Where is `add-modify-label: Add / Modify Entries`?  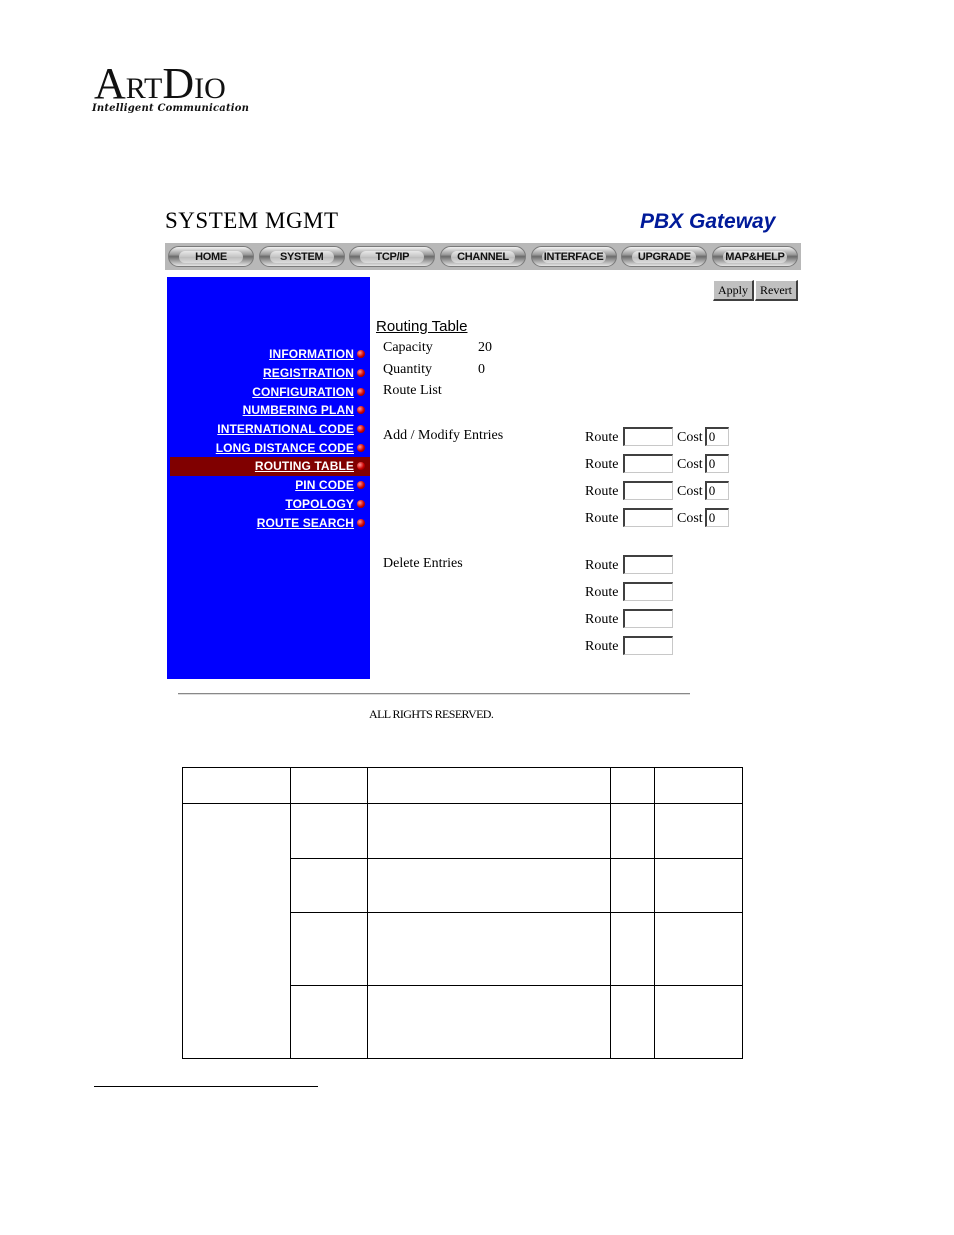 add-modify-label: Add / Modify Entries is located at coordinates (443, 435).